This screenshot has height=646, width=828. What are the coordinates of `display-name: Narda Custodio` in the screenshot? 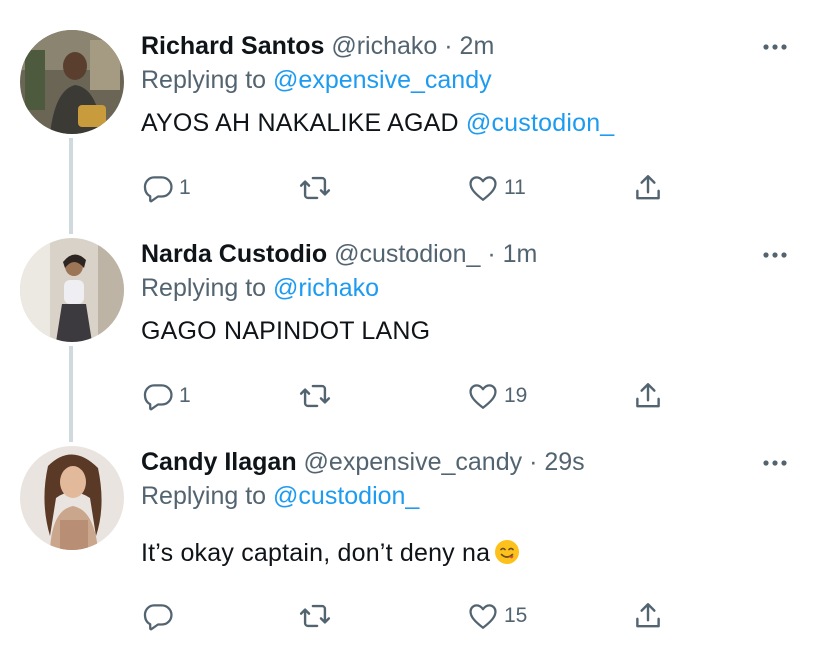 It's located at (234, 254).